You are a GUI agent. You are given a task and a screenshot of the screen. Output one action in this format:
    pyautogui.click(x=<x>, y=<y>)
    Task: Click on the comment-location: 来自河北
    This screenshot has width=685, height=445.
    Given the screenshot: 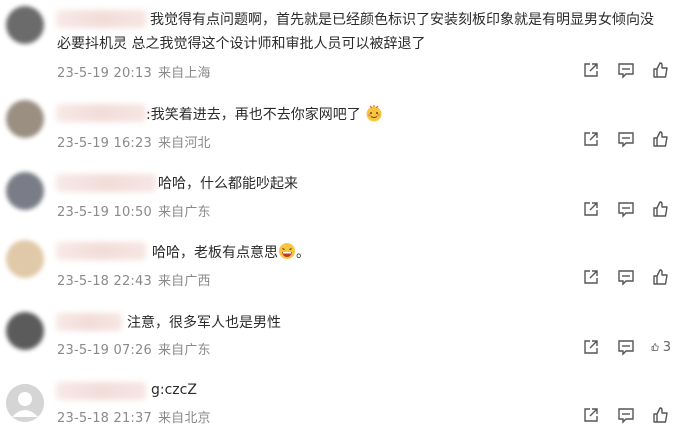 What is the action you would take?
    pyautogui.click(x=184, y=143)
    